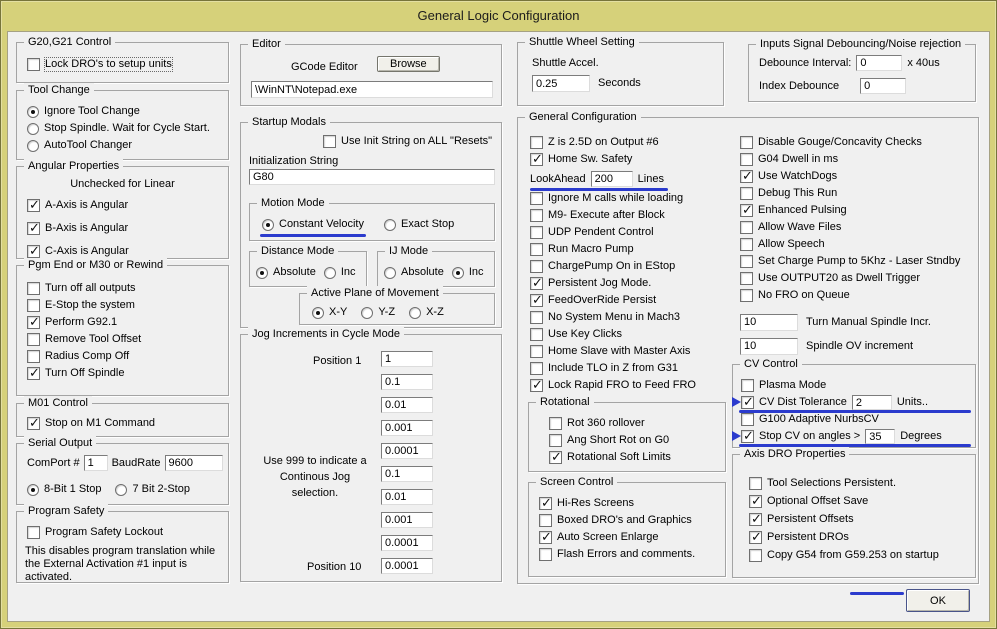 The image size is (997, 629). Describe the element at coordinates (372, 89) in the screenshot. I see `editor-path-input` at that location.